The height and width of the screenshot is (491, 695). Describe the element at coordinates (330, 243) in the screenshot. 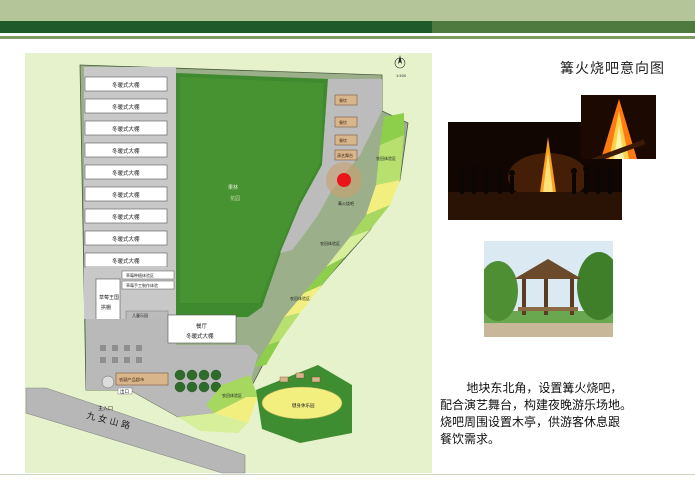

I see `farm-zone-label-2: 农田体验区` at that location.